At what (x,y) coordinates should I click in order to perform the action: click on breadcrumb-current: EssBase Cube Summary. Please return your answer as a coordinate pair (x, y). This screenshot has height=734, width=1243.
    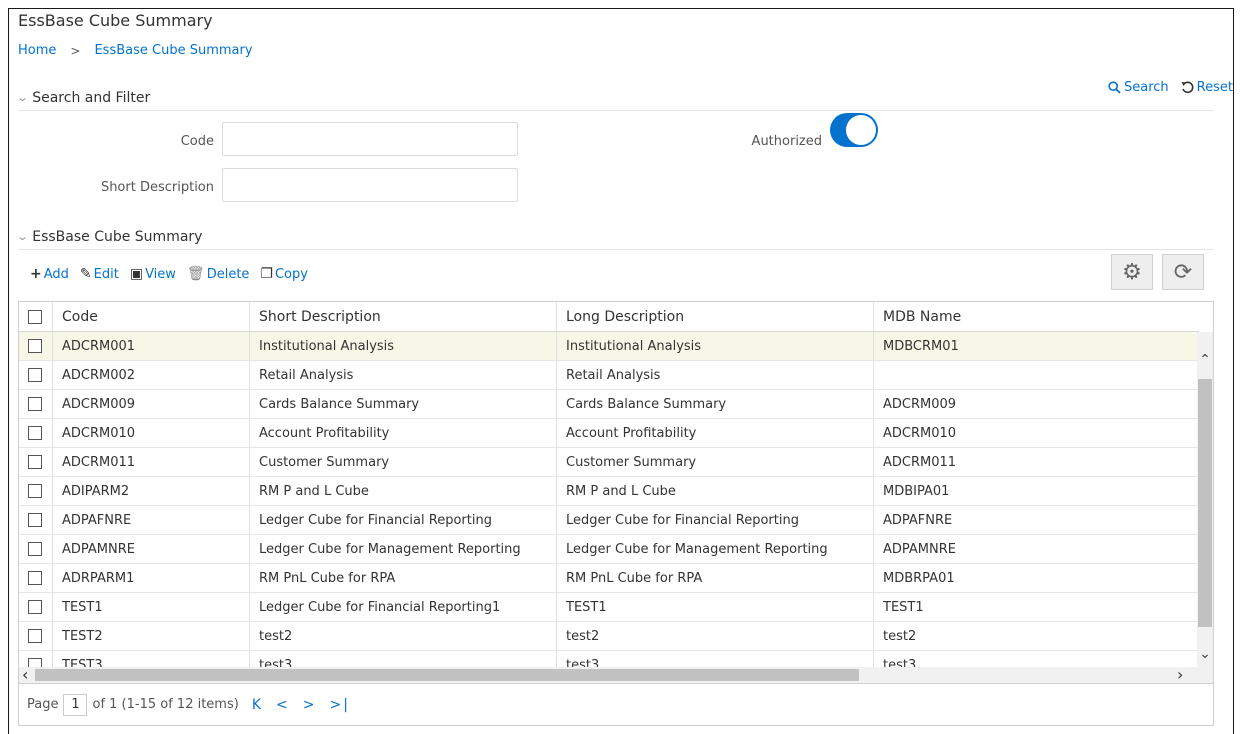
    Looking at the image, I should click on (173, 50).